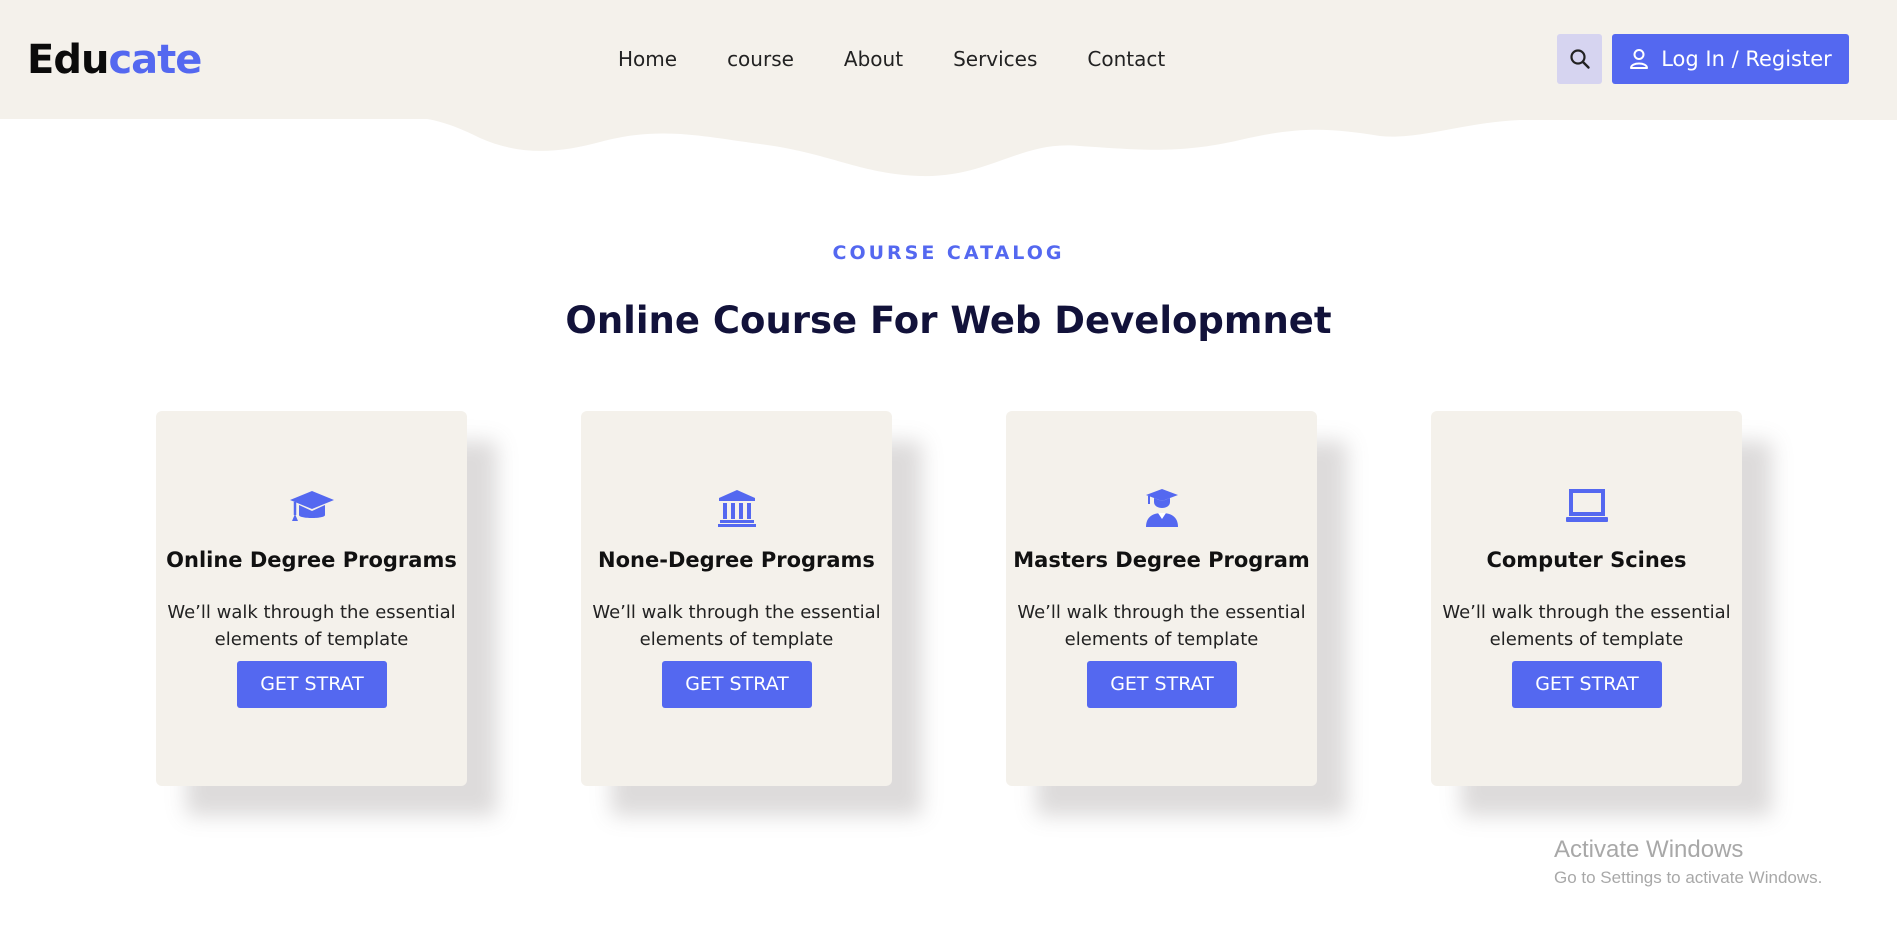 The width and height of the screenshot is (1897, 939). What do you see at coordinates (311, 560) in the screenshot?
I see `card-title: Online Degree Programs` at bounding box center [311, 560].